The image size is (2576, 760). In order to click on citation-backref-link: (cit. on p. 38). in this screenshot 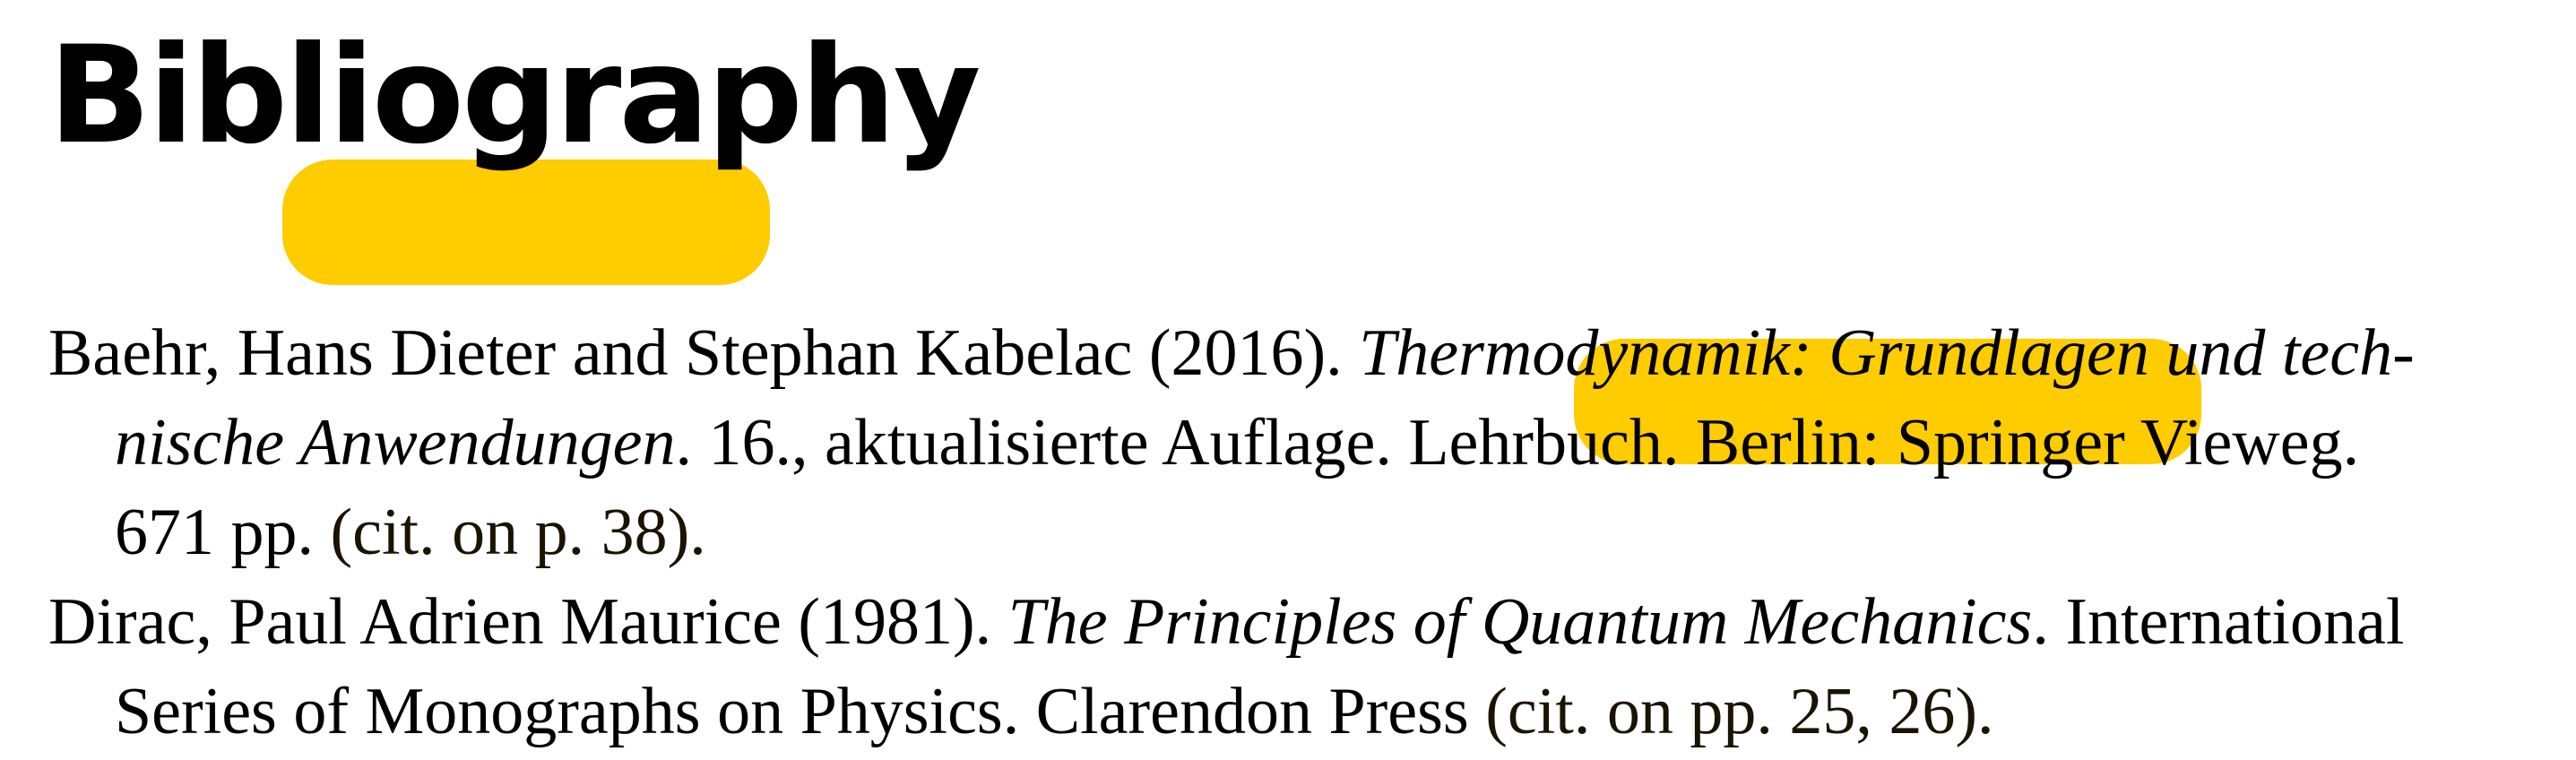, I will do `click(518, 532)`.